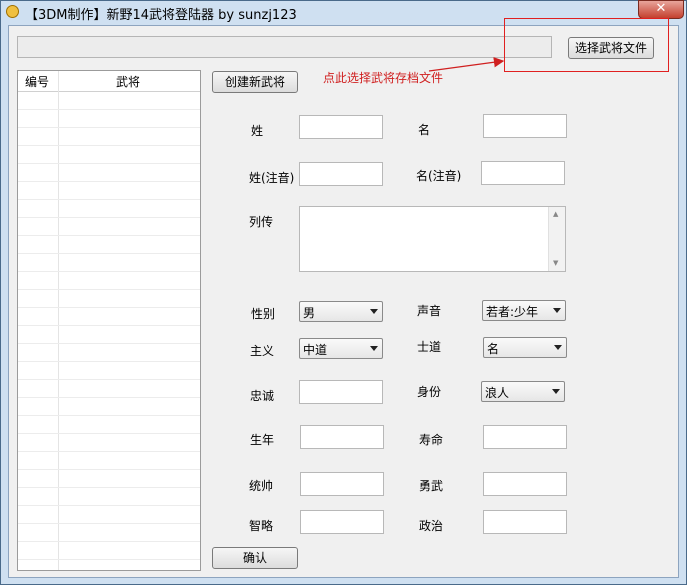 The width and height of the screenshot is (687, 585). I want to click on status-select: 浪人, so click(523, 391).